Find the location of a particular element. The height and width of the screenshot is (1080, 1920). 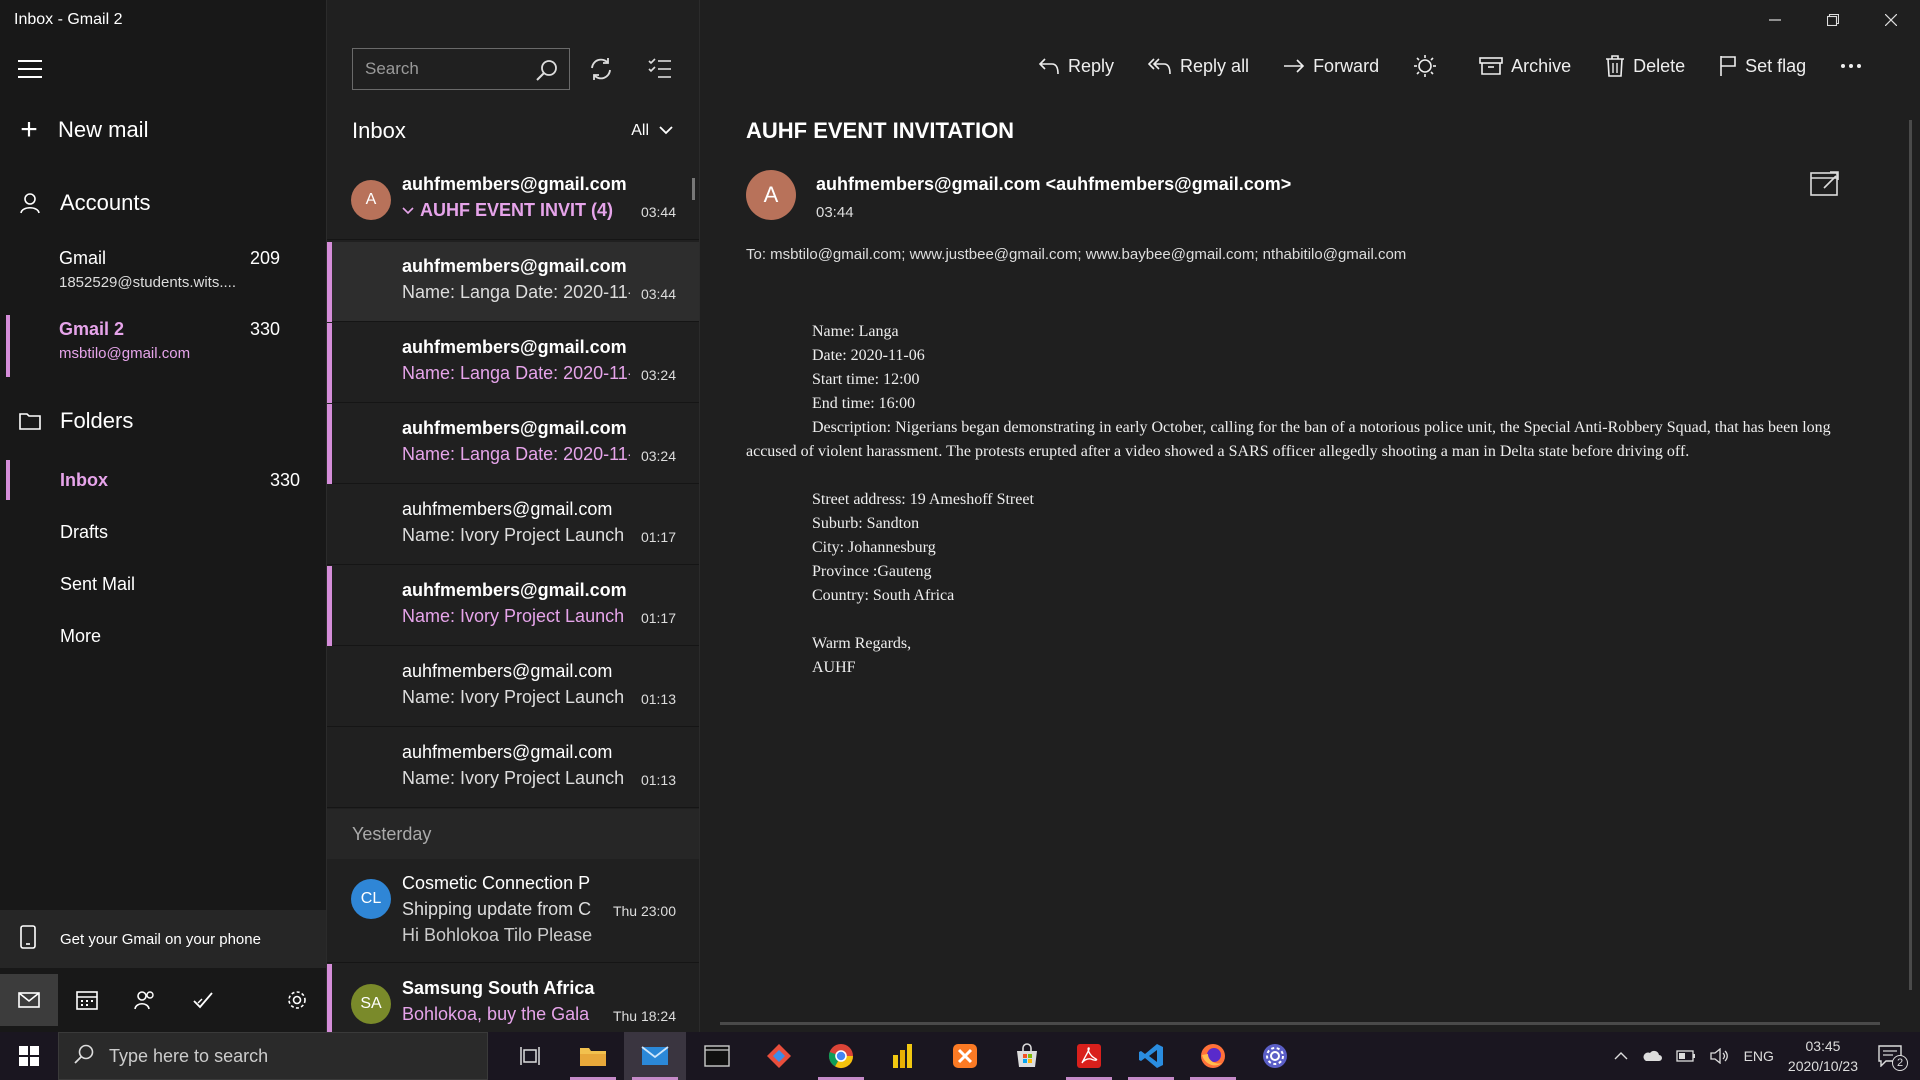

more-options-button is located at coordinates (1855, 66).